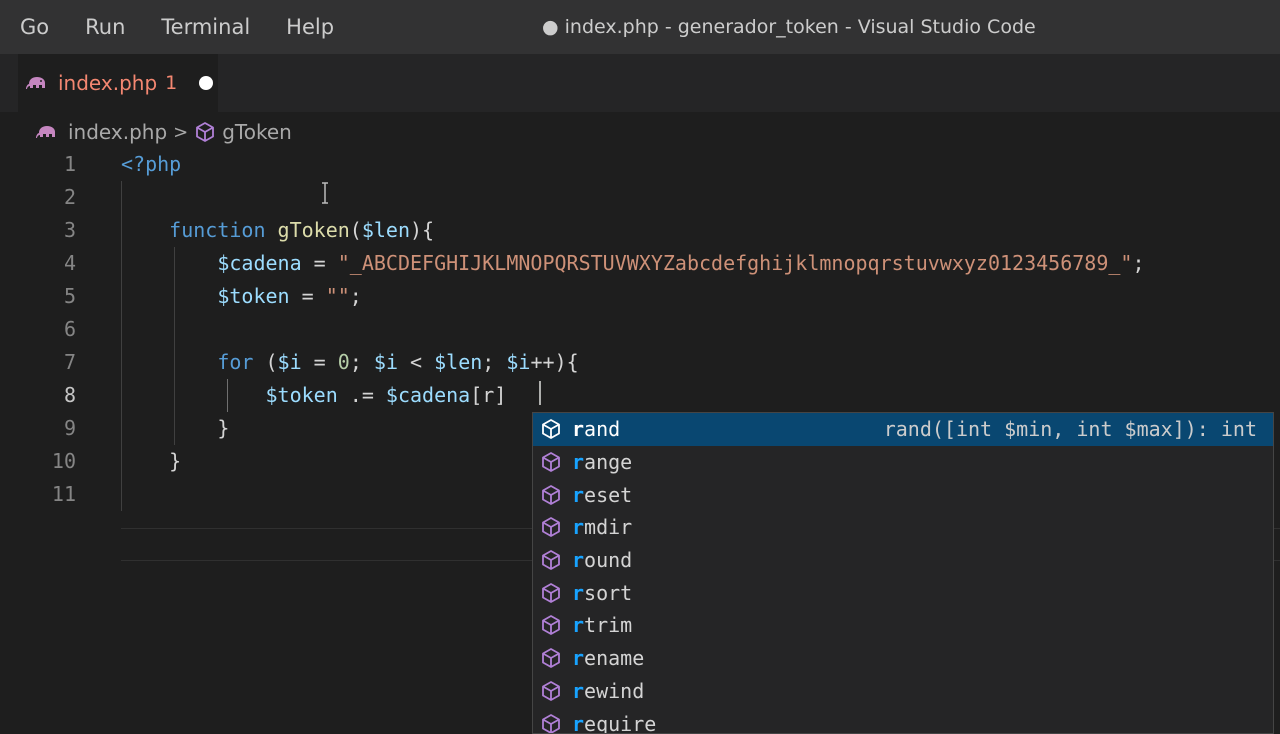  What do you see at coordinates (69, 395) in the screenshot?
I see `line-number: 8` at bounding box center [69, 395].